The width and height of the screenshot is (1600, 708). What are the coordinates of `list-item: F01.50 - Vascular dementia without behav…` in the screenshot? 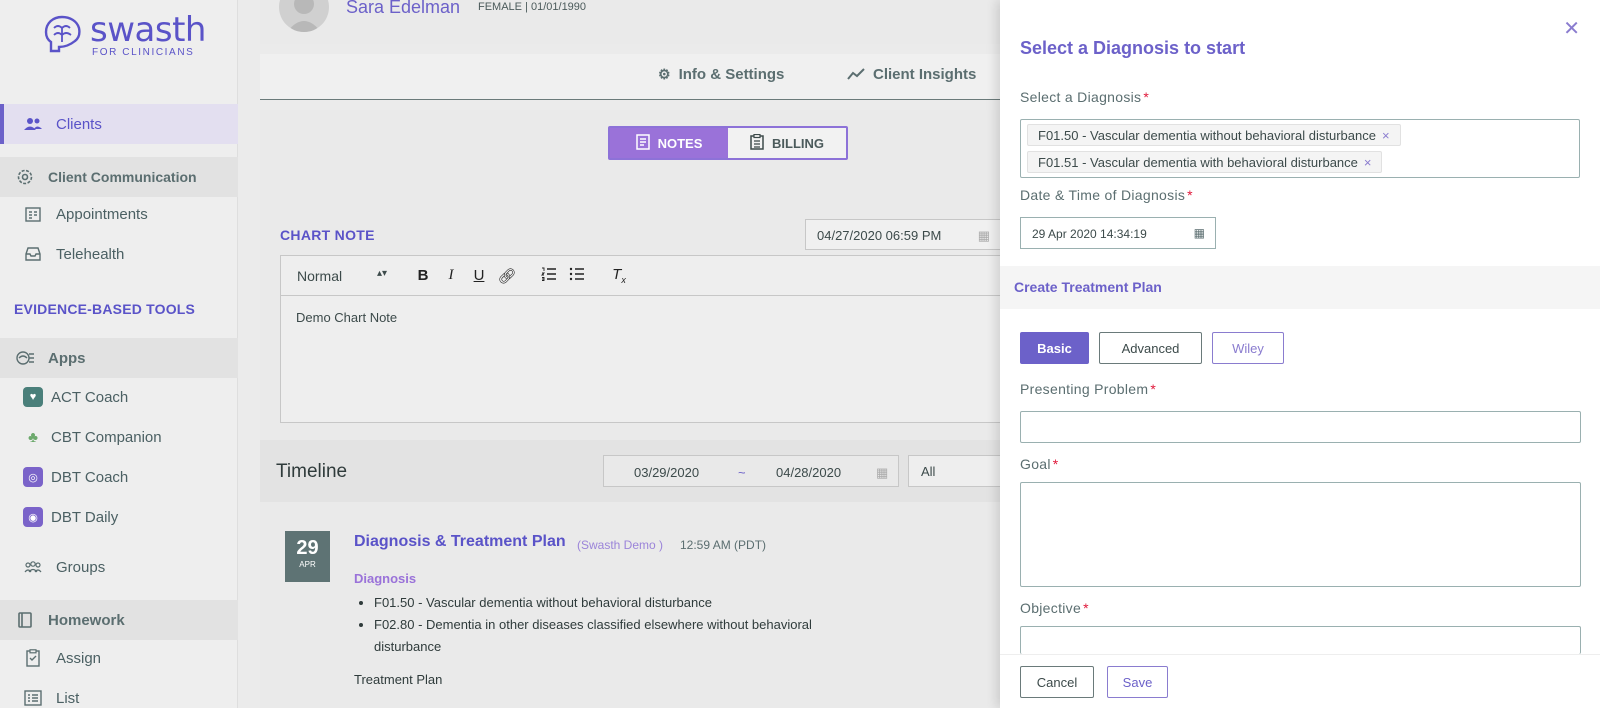 It's located at (627, 603).